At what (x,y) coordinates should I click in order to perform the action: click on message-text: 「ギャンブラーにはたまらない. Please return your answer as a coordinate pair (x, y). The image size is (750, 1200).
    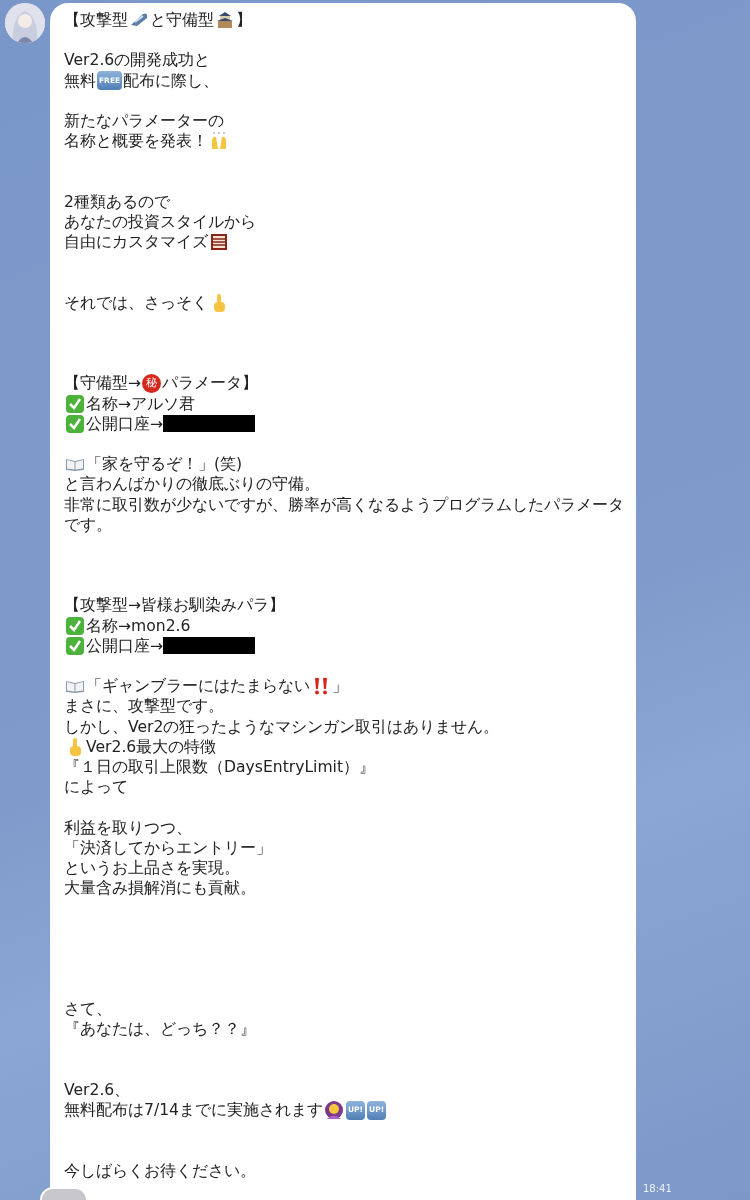
    Looking at the image, I should click on (198, 686).